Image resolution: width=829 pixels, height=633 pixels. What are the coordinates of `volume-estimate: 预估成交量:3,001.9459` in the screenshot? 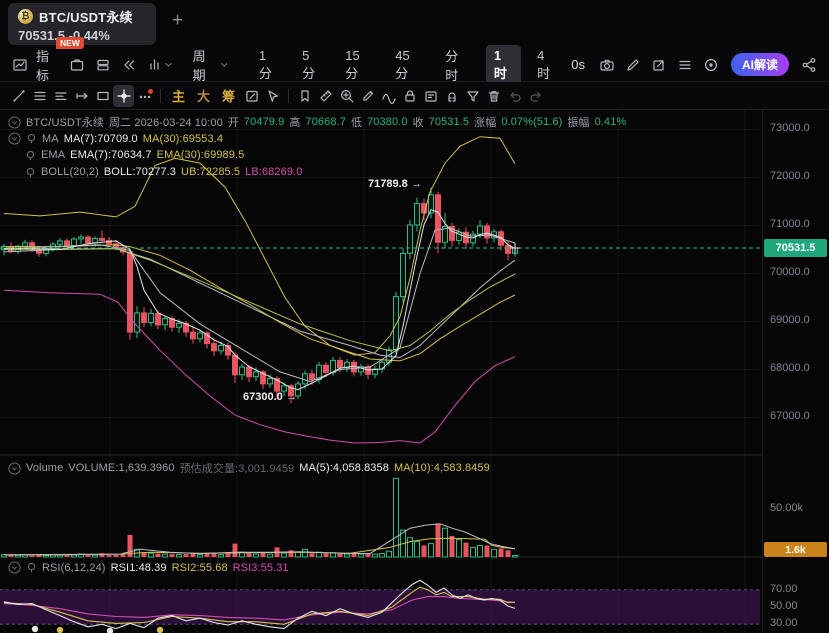 It's located at (237, 469).